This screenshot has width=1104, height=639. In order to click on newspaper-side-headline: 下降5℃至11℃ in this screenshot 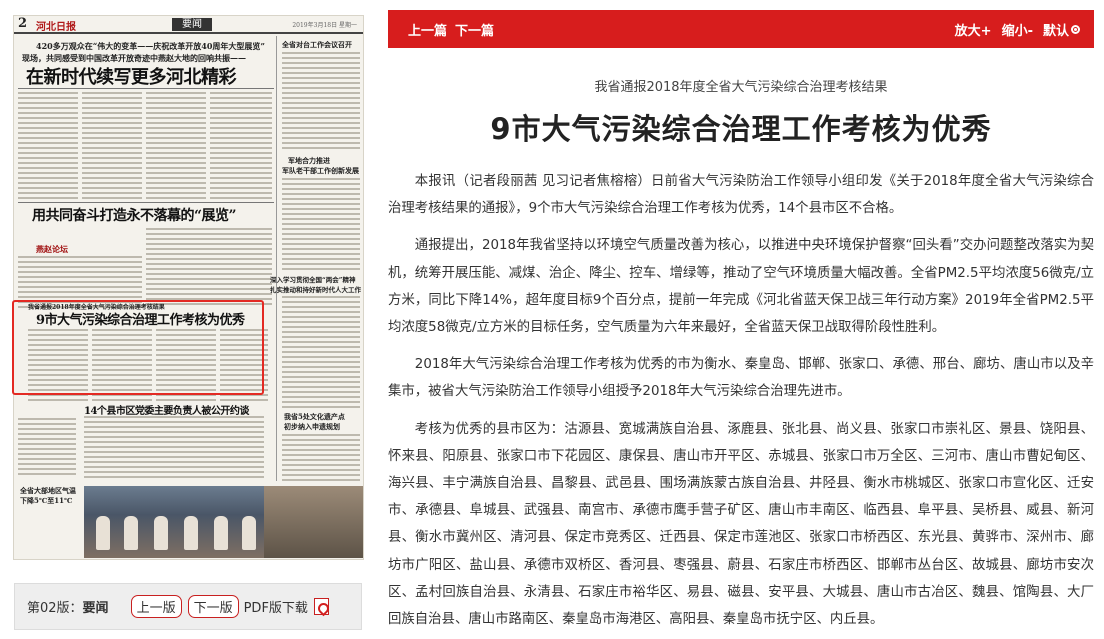, I will do `click(46, 501)`.